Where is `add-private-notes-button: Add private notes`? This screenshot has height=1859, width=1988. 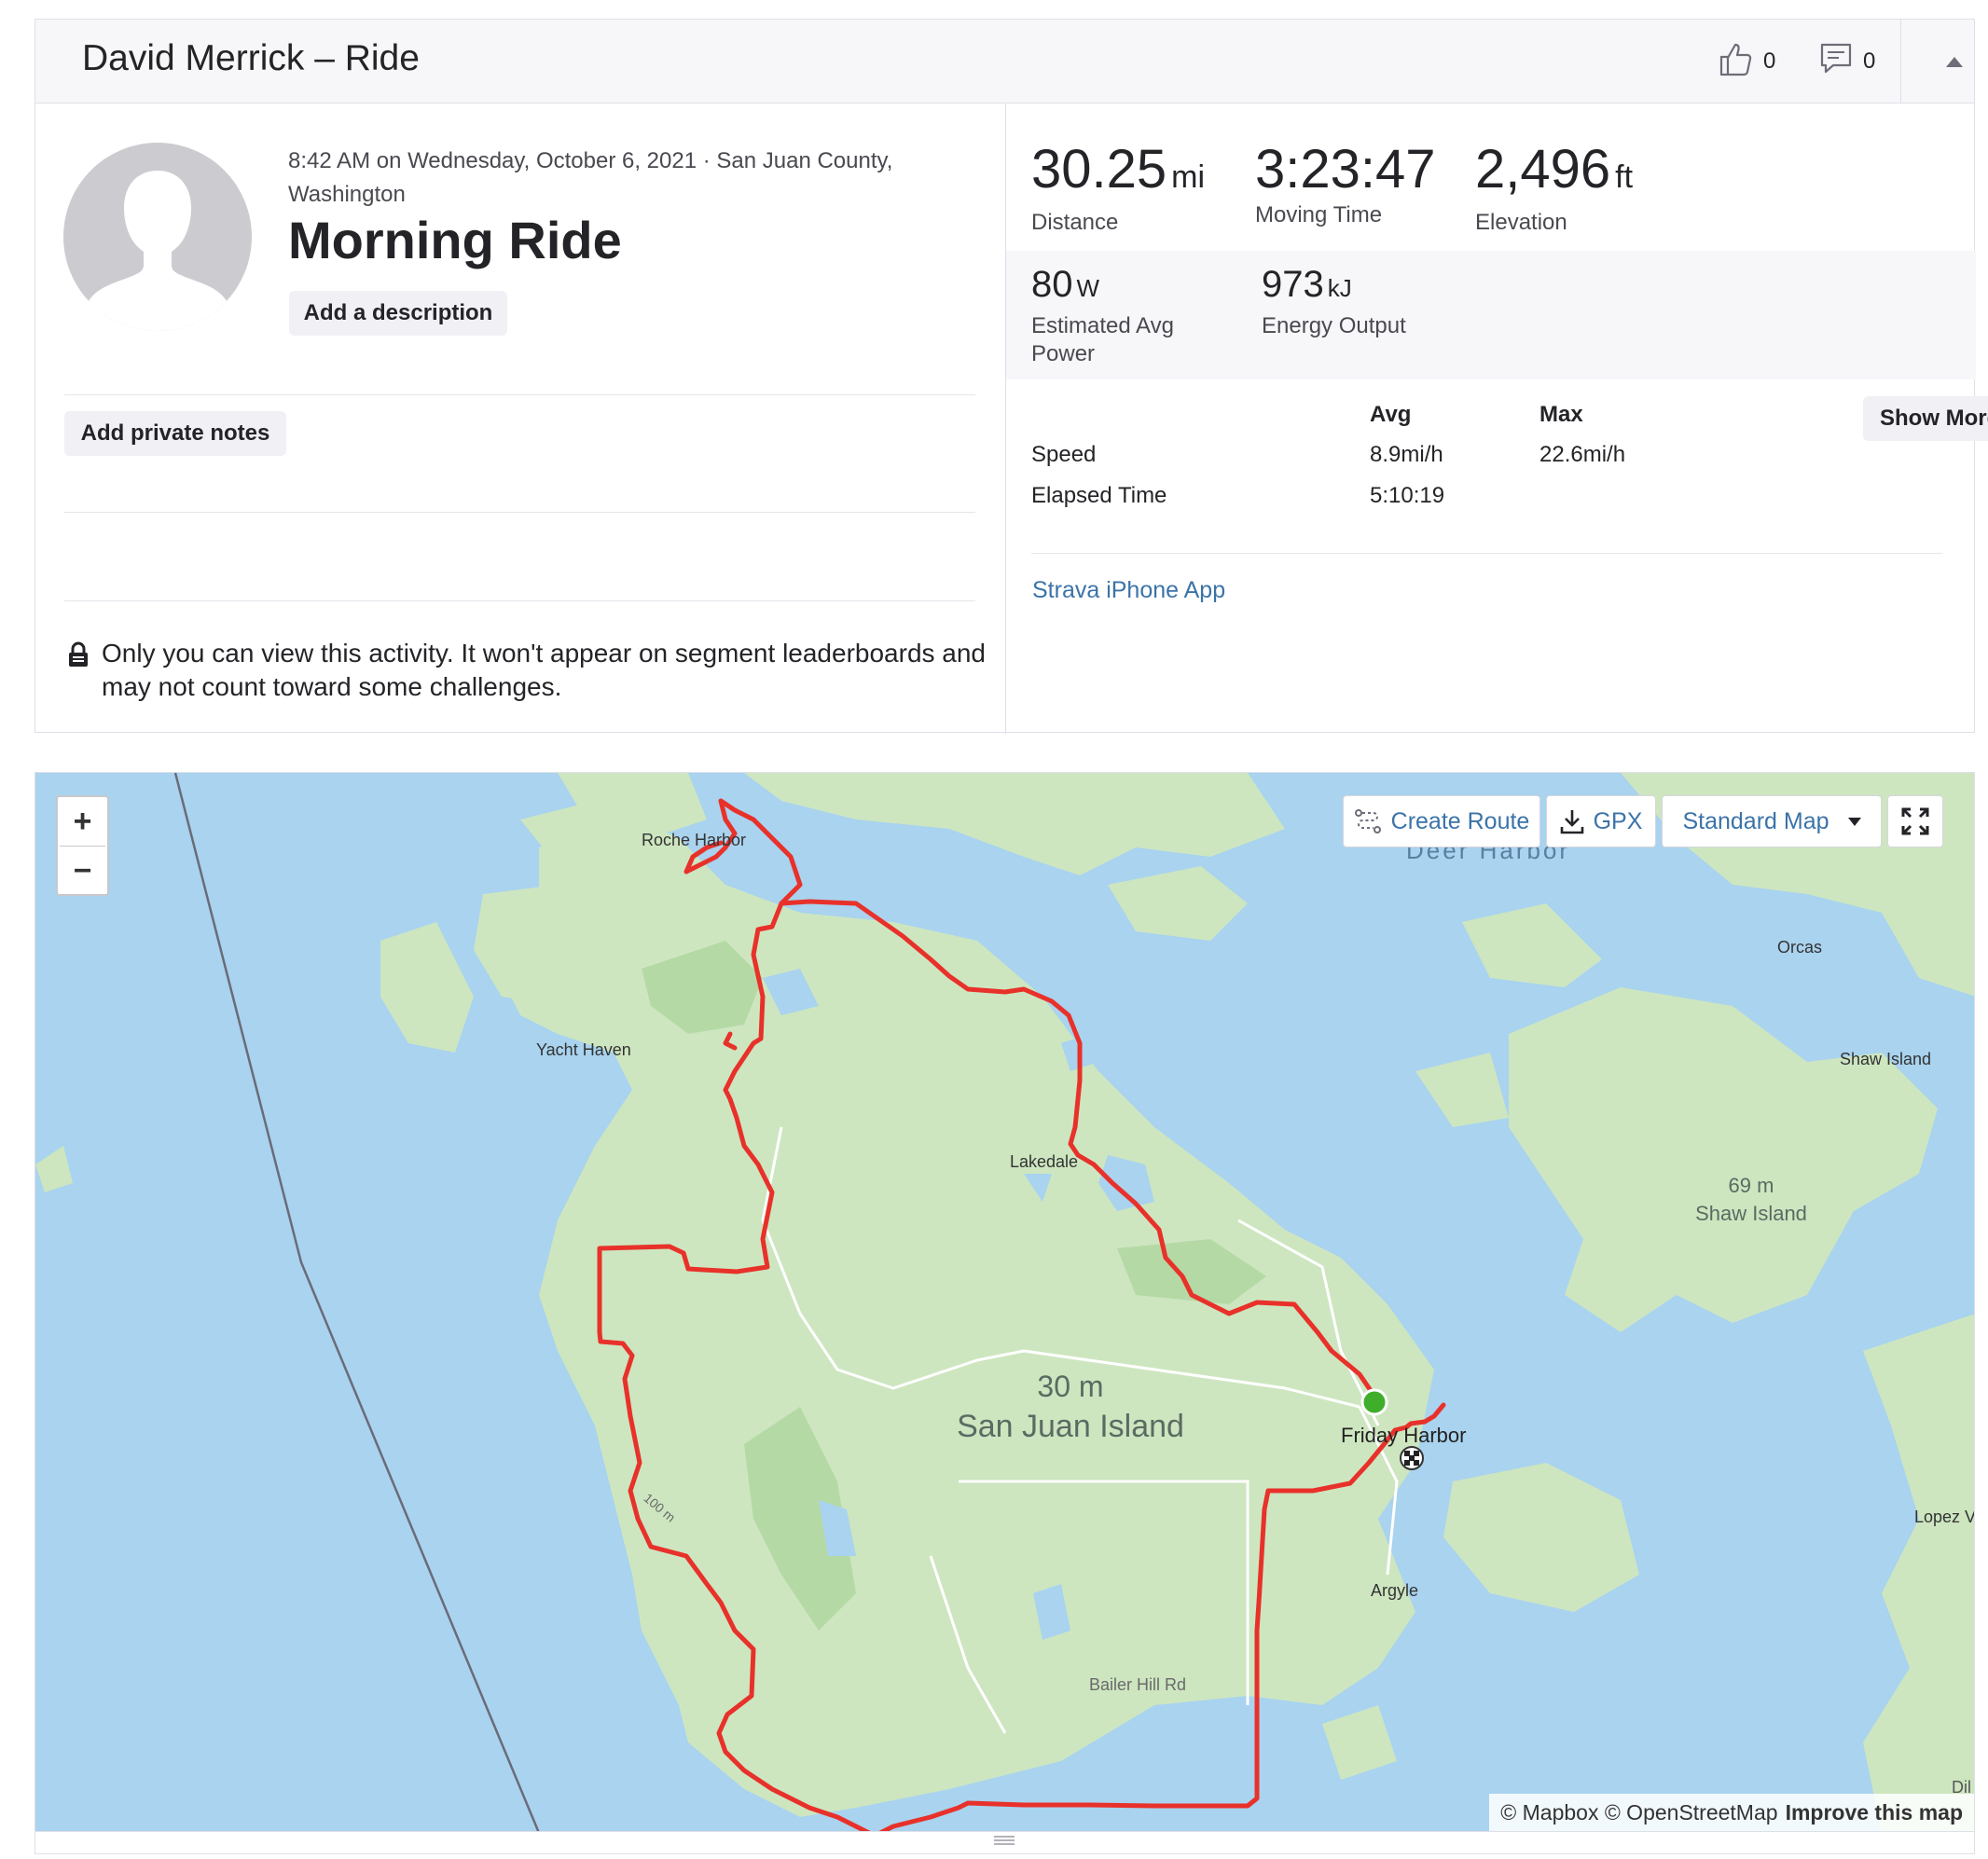 add-private-notes-button: Add private notes is located at coordinates (175, 433).